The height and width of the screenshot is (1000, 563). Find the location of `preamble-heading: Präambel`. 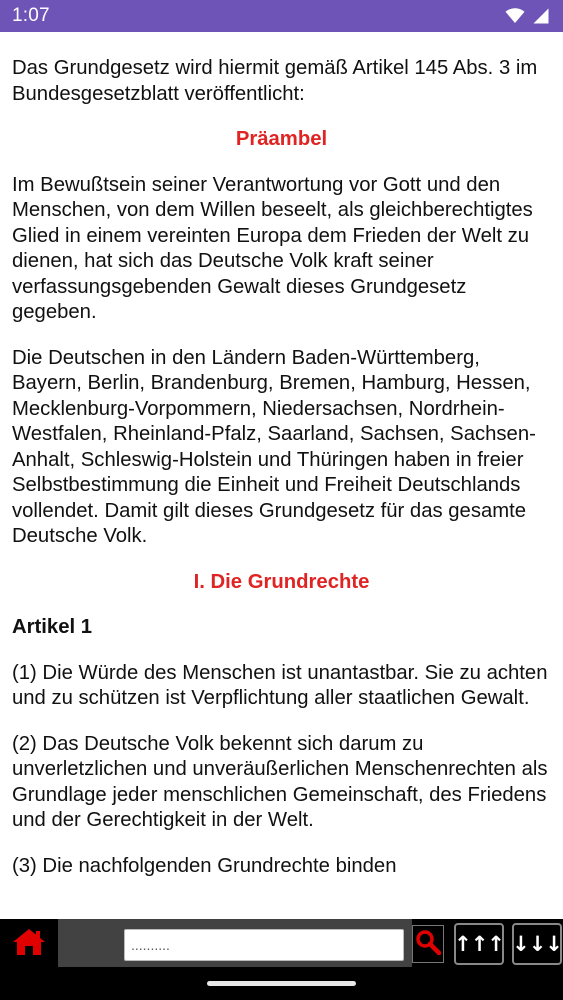

preamble-heading: Präambel is located at coordinates (281, 139).